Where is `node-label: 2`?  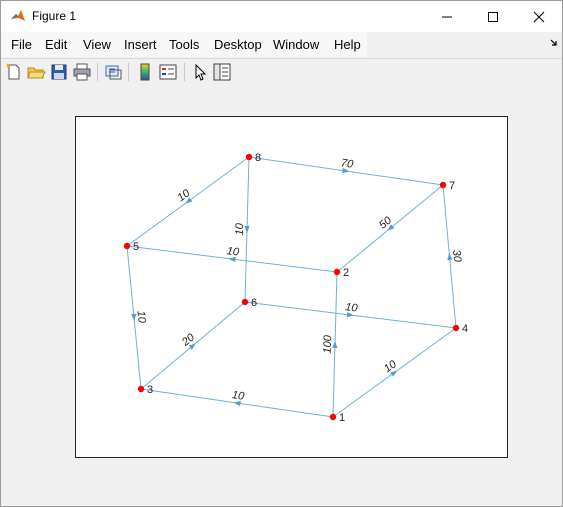
node-label: 2 is located at coordinates (346, 273).